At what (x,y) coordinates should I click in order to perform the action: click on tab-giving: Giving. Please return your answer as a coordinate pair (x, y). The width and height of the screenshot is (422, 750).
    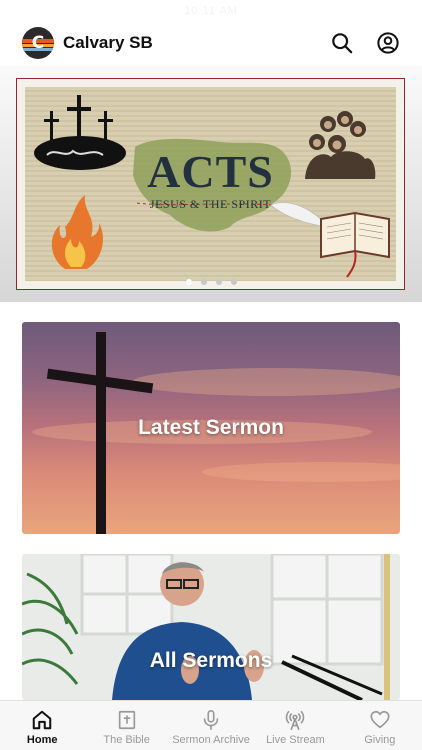
    Looking at the image, I should click on (380, 725).